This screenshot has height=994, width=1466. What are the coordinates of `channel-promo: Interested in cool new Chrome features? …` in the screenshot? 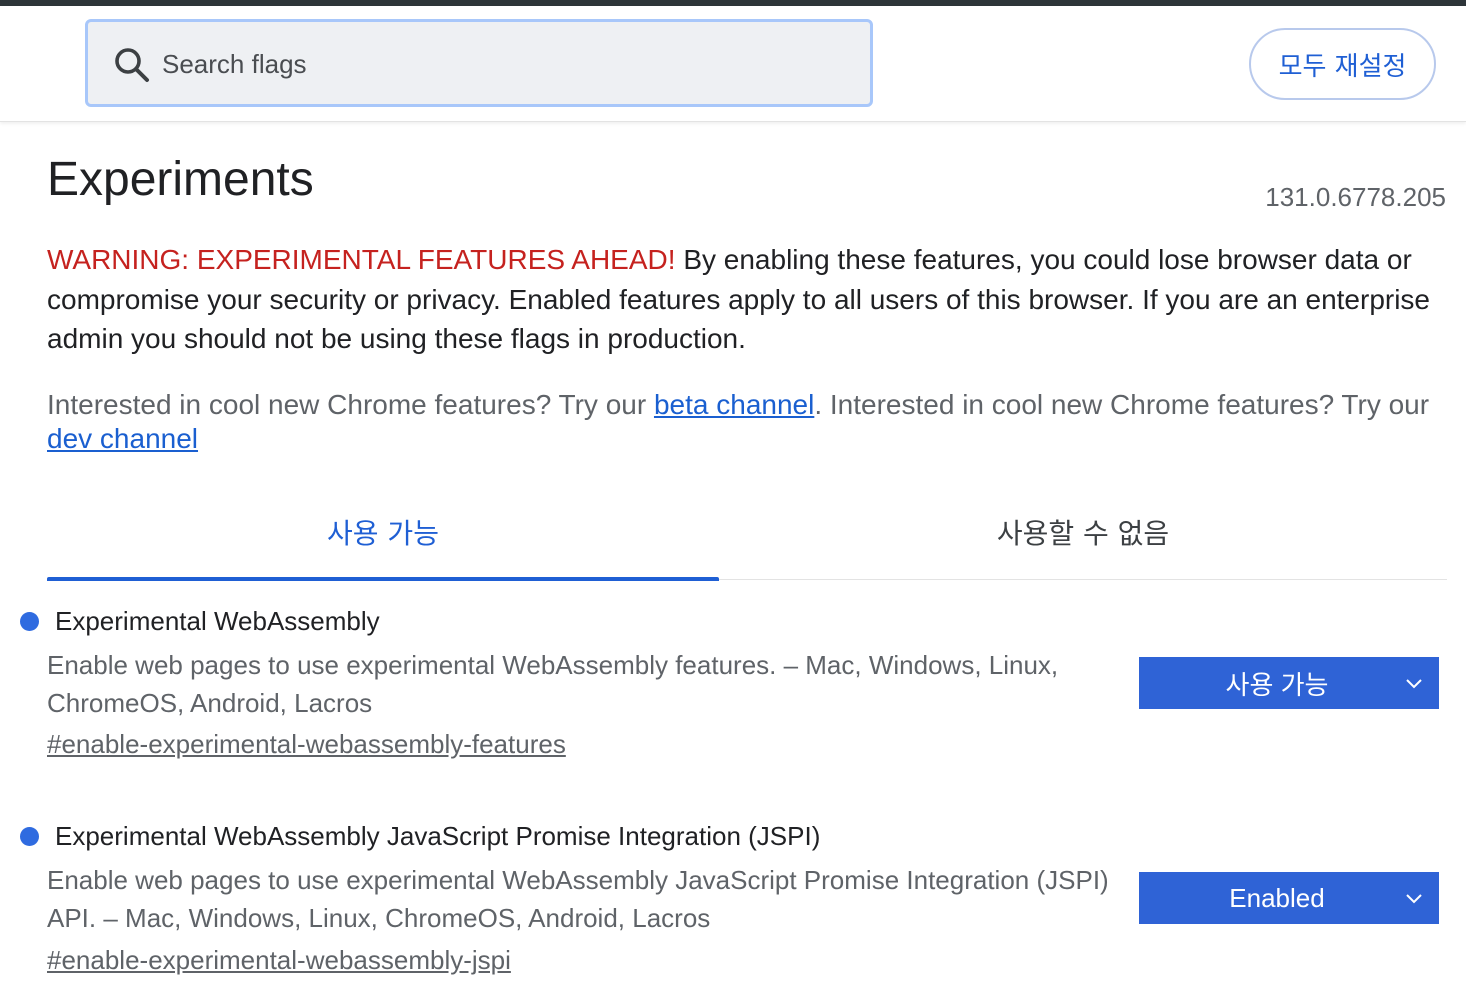 It's located at (742, 422).